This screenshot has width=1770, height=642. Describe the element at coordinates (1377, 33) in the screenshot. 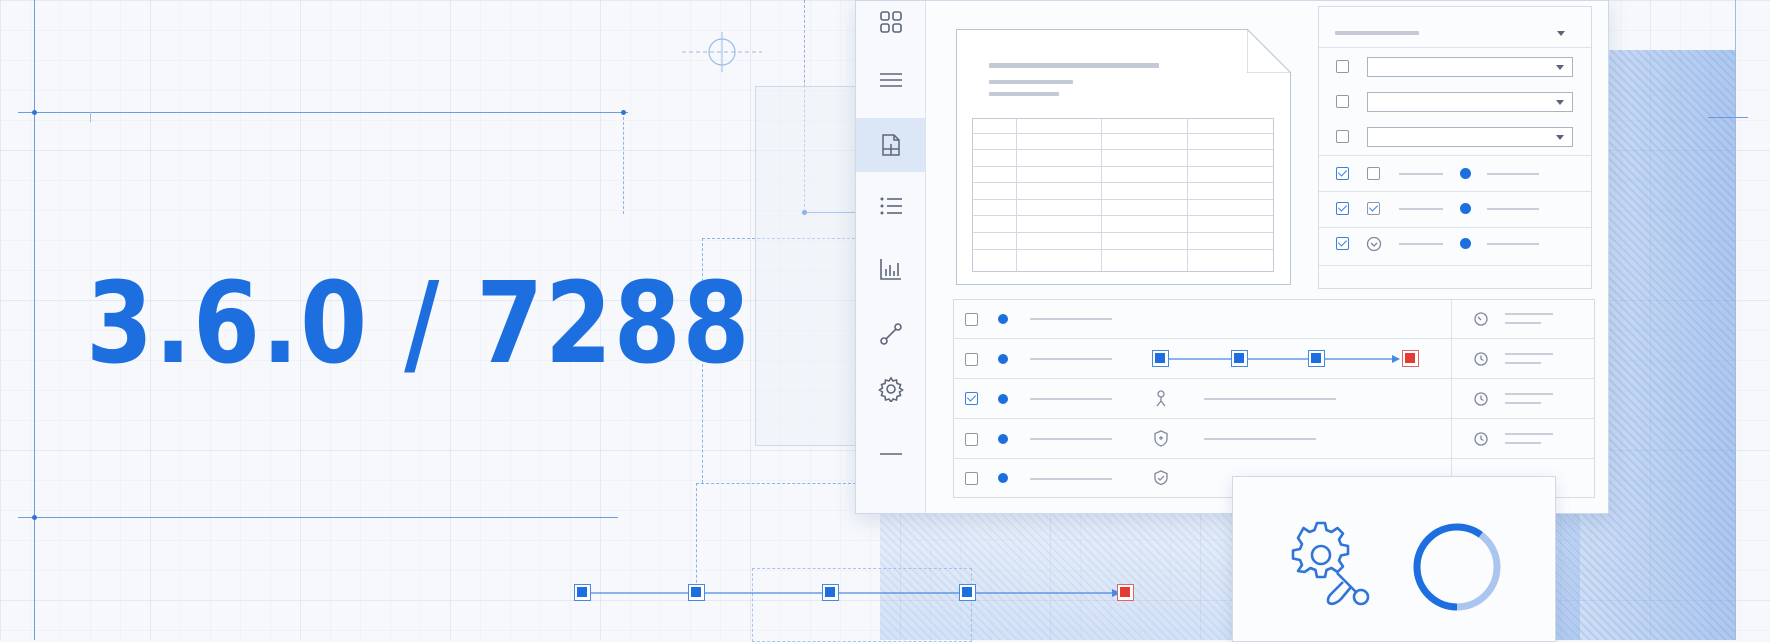

I see `form-header-line` at that location.